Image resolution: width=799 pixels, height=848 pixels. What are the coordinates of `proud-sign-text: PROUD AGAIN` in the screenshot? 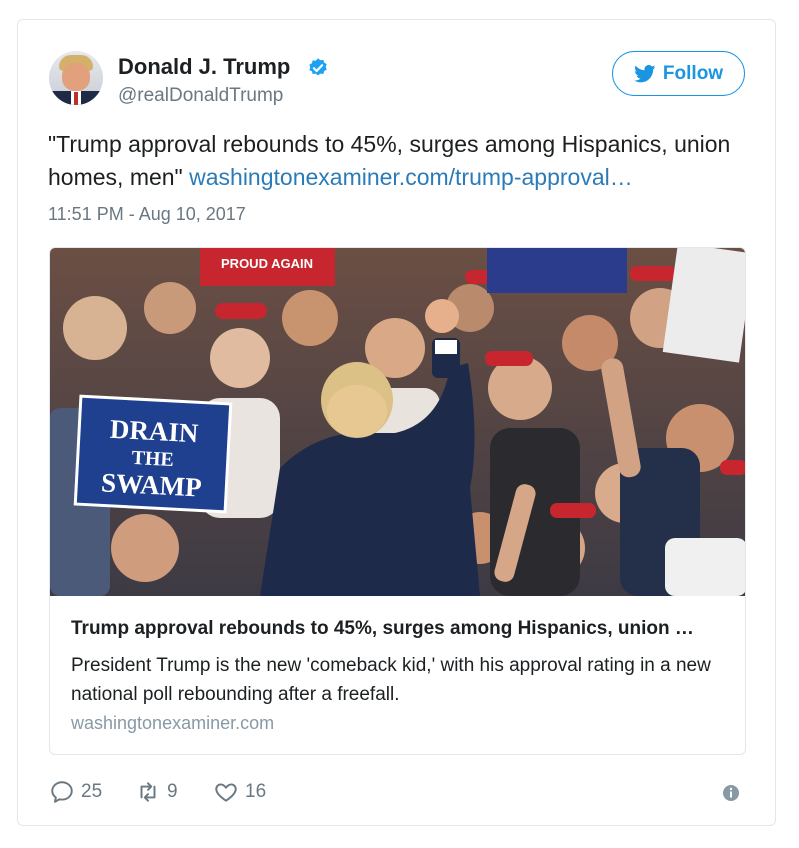 It's located at (267, 263).